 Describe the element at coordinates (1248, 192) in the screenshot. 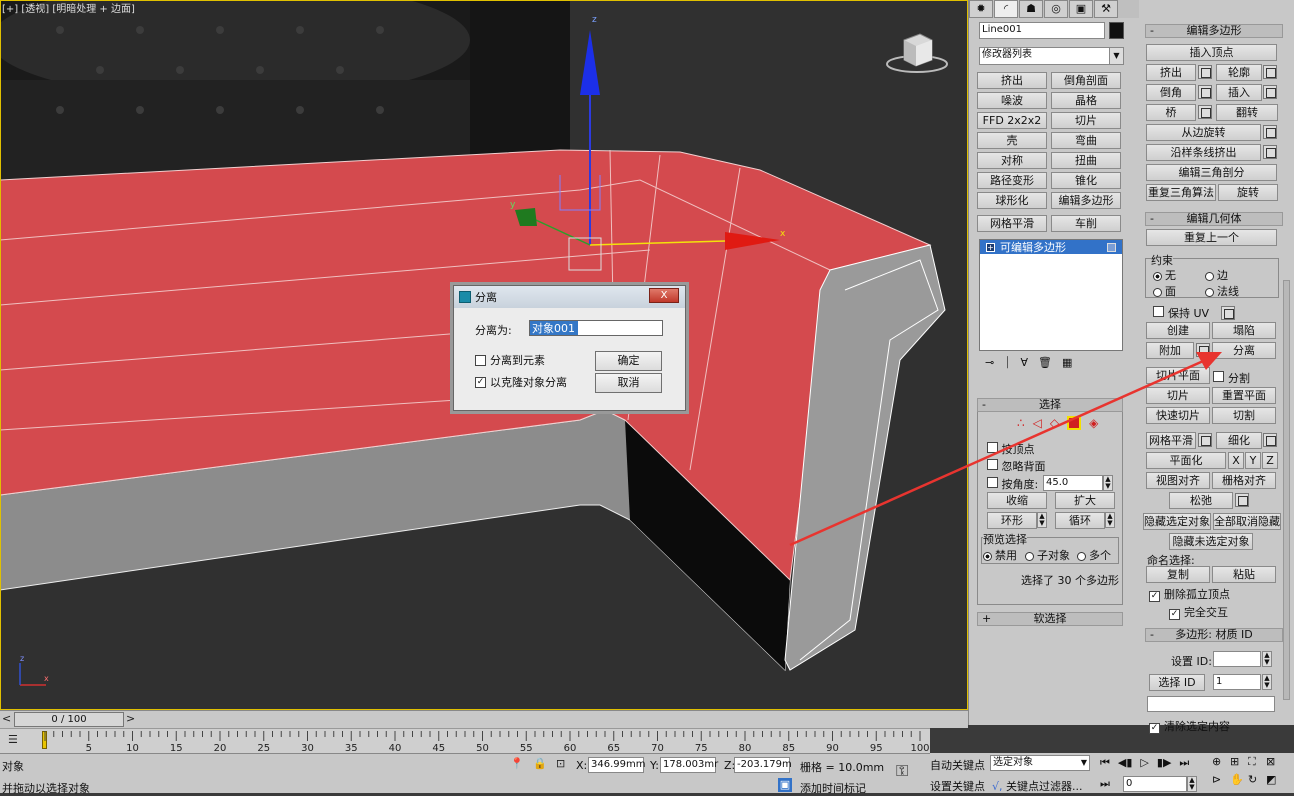

I see `turn-button: 旋转` at that location.